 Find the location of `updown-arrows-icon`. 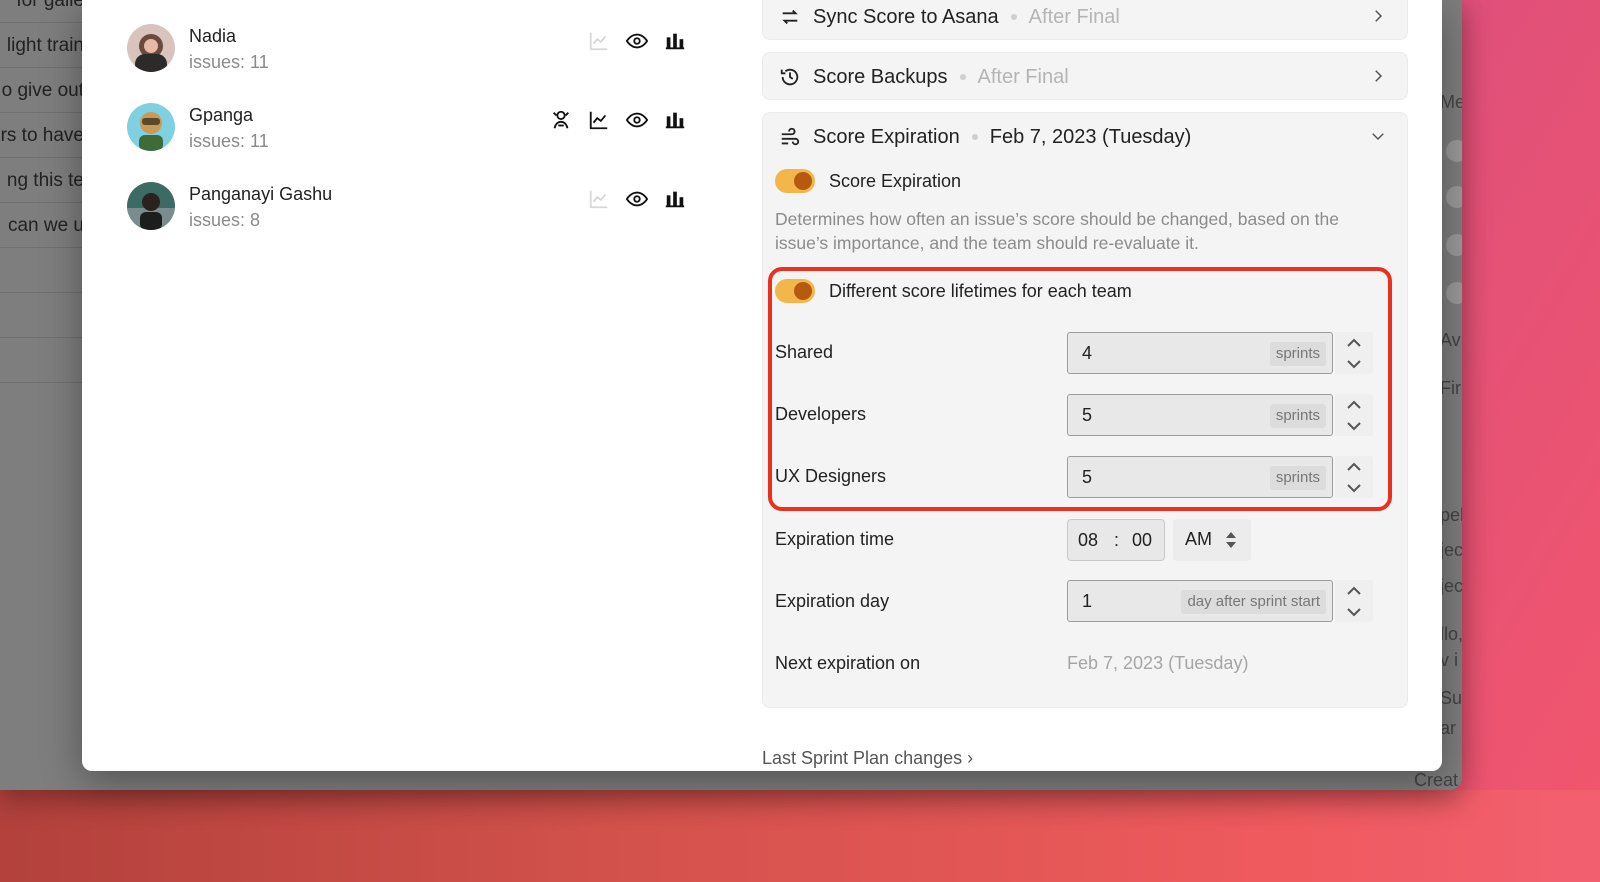

updown-arrows-icon is located at coordinates (1231, 540).